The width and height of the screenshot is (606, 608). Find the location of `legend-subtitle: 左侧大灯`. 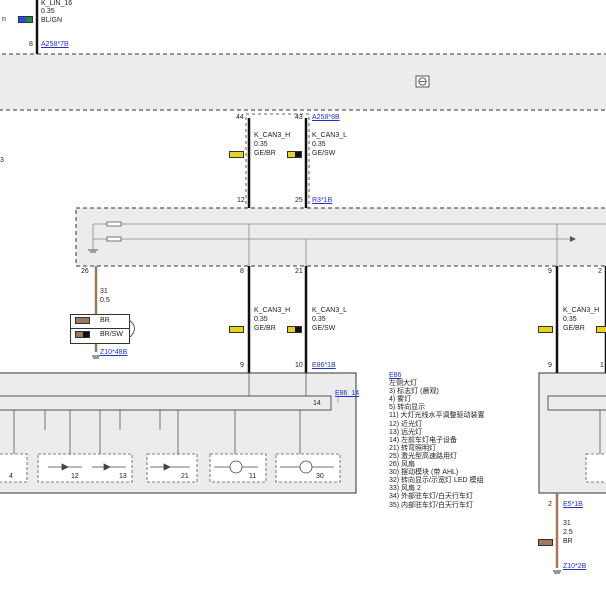

legend-subtitle: 左侧大灯 is located at coordinates (403, 384).